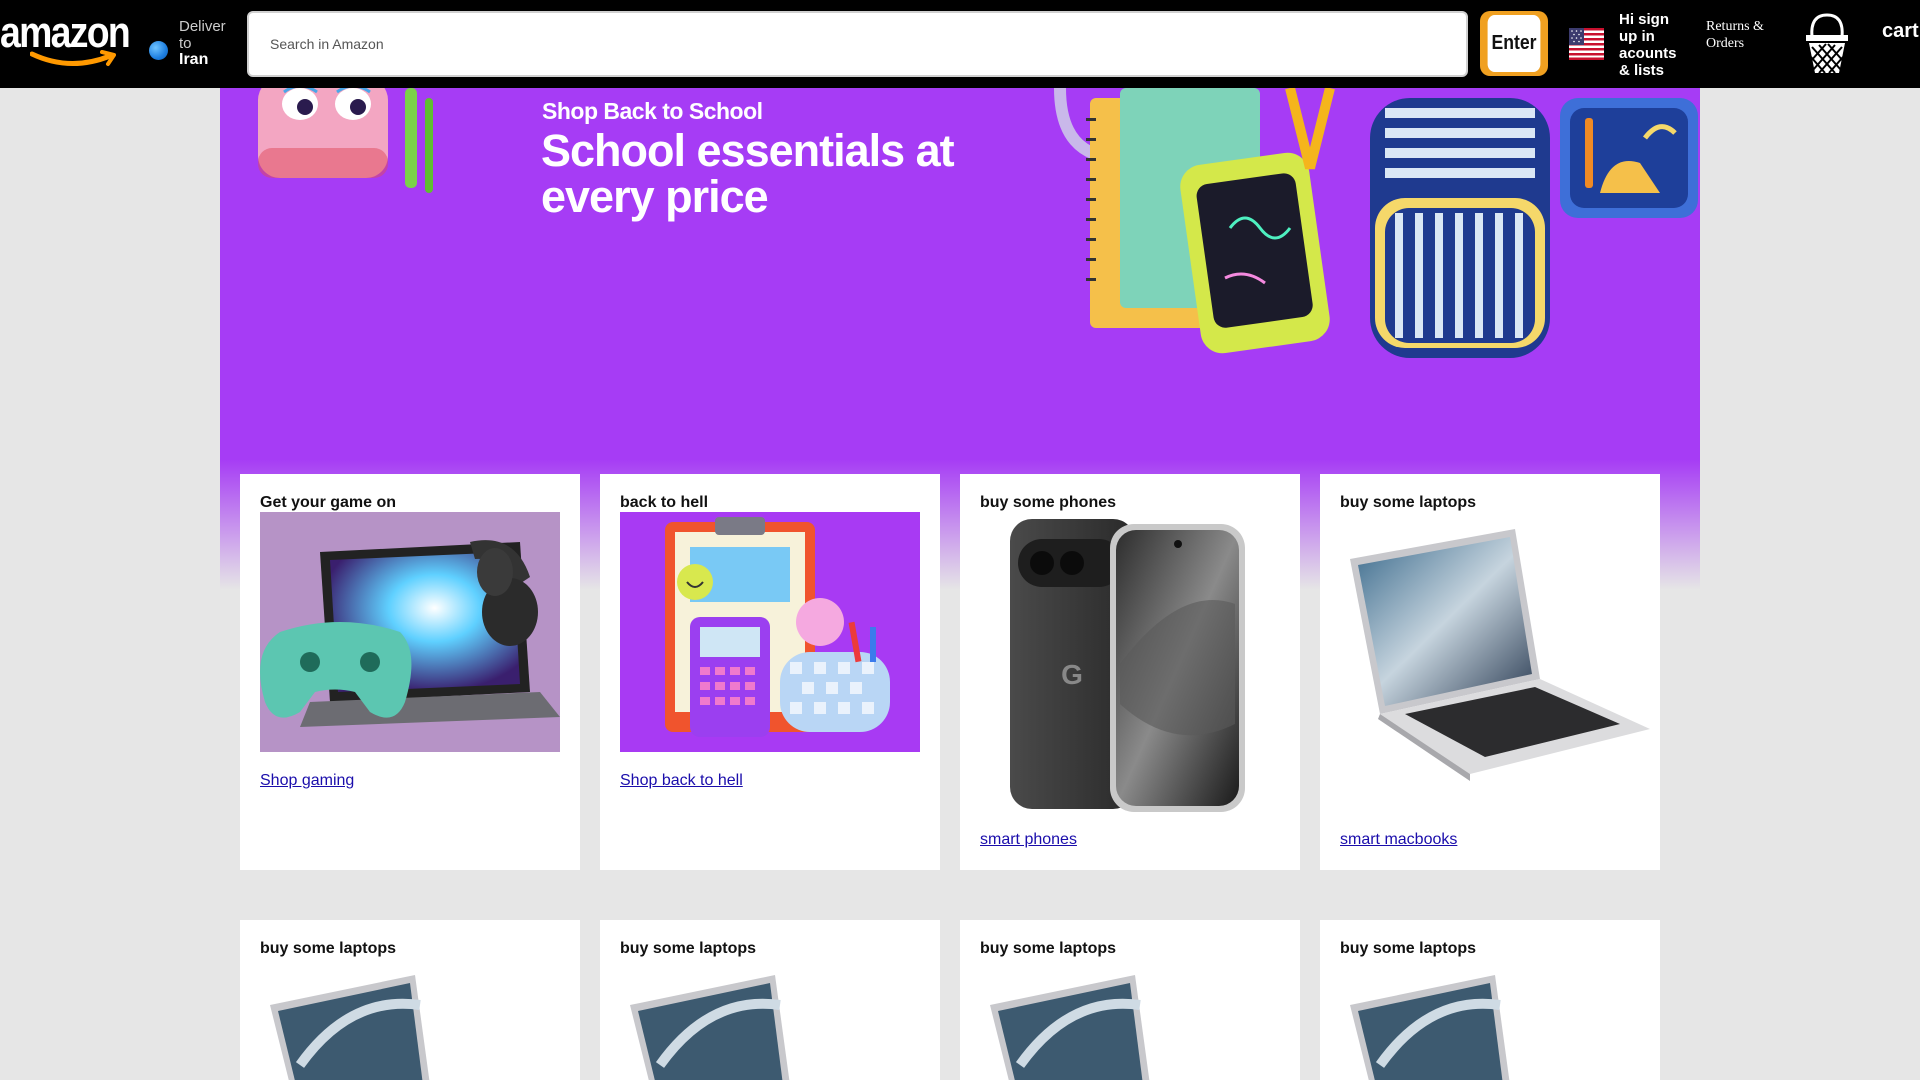  I want to click on card-title: Get your game on, so click(328, 502).